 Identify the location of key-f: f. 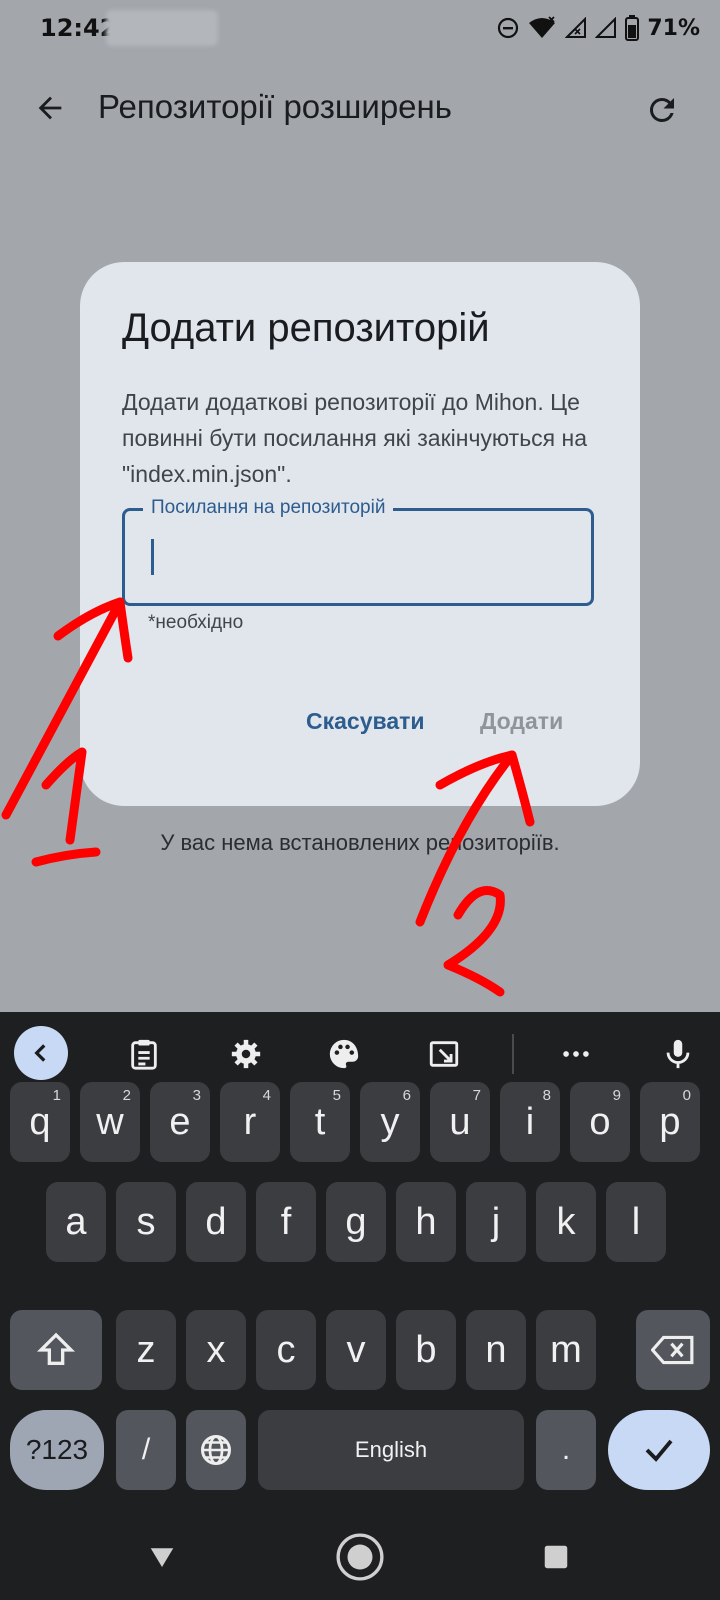
(286, 1222).